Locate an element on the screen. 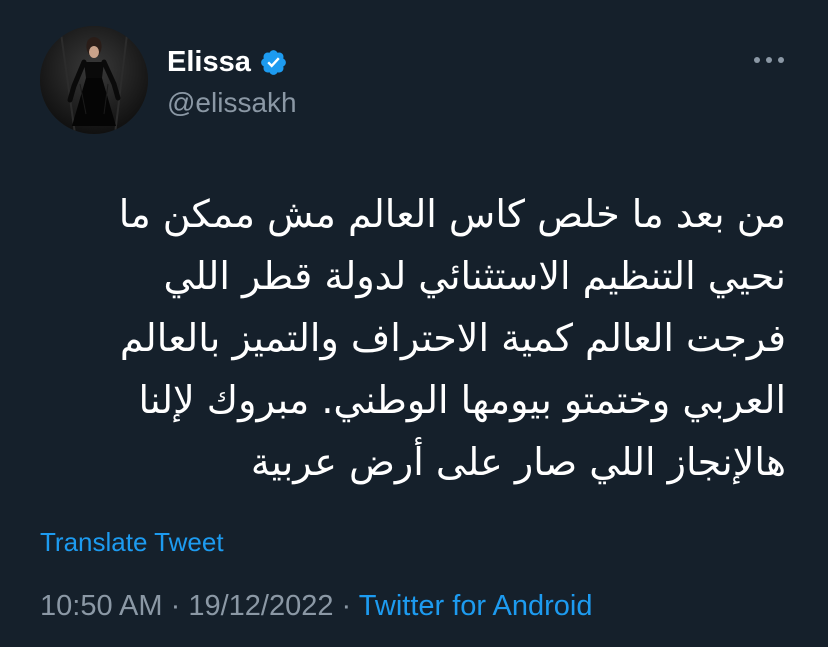  profile-photo-icon is located at coordinates (94, 80).